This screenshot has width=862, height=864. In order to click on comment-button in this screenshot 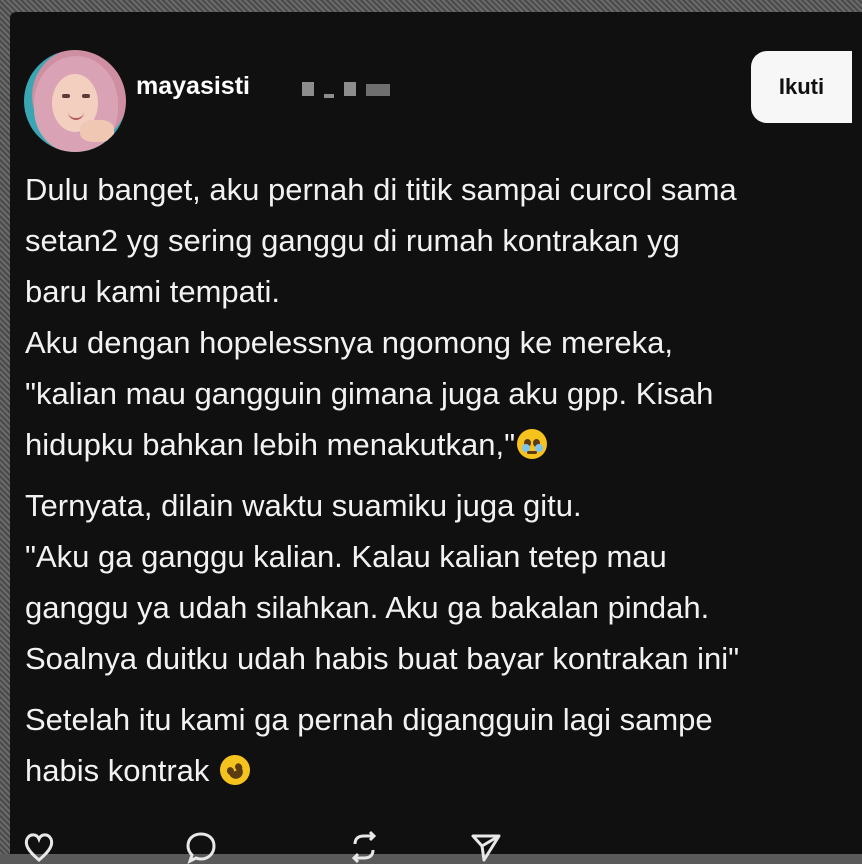, I will do `click(201, 847)`.